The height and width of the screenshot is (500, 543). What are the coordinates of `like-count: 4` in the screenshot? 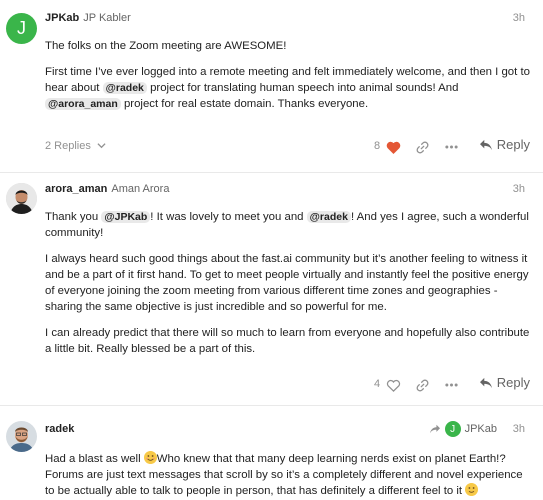 It's located at (377, 384).